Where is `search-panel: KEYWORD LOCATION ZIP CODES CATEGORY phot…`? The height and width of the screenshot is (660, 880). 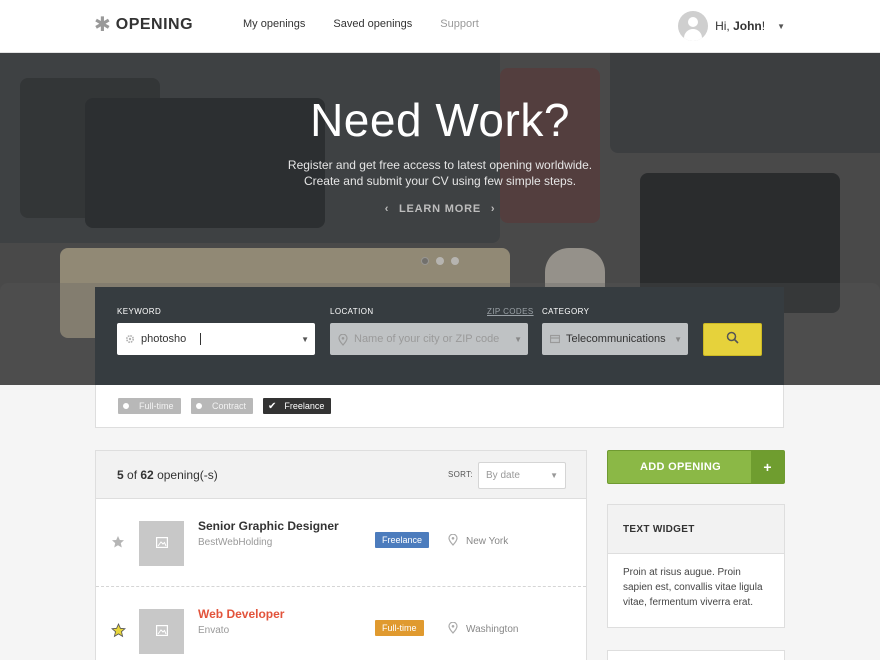
search-panel: KEYWORD LOCATION ZIP CODES CATEGORY phot… is located at coordinates (439, 336).